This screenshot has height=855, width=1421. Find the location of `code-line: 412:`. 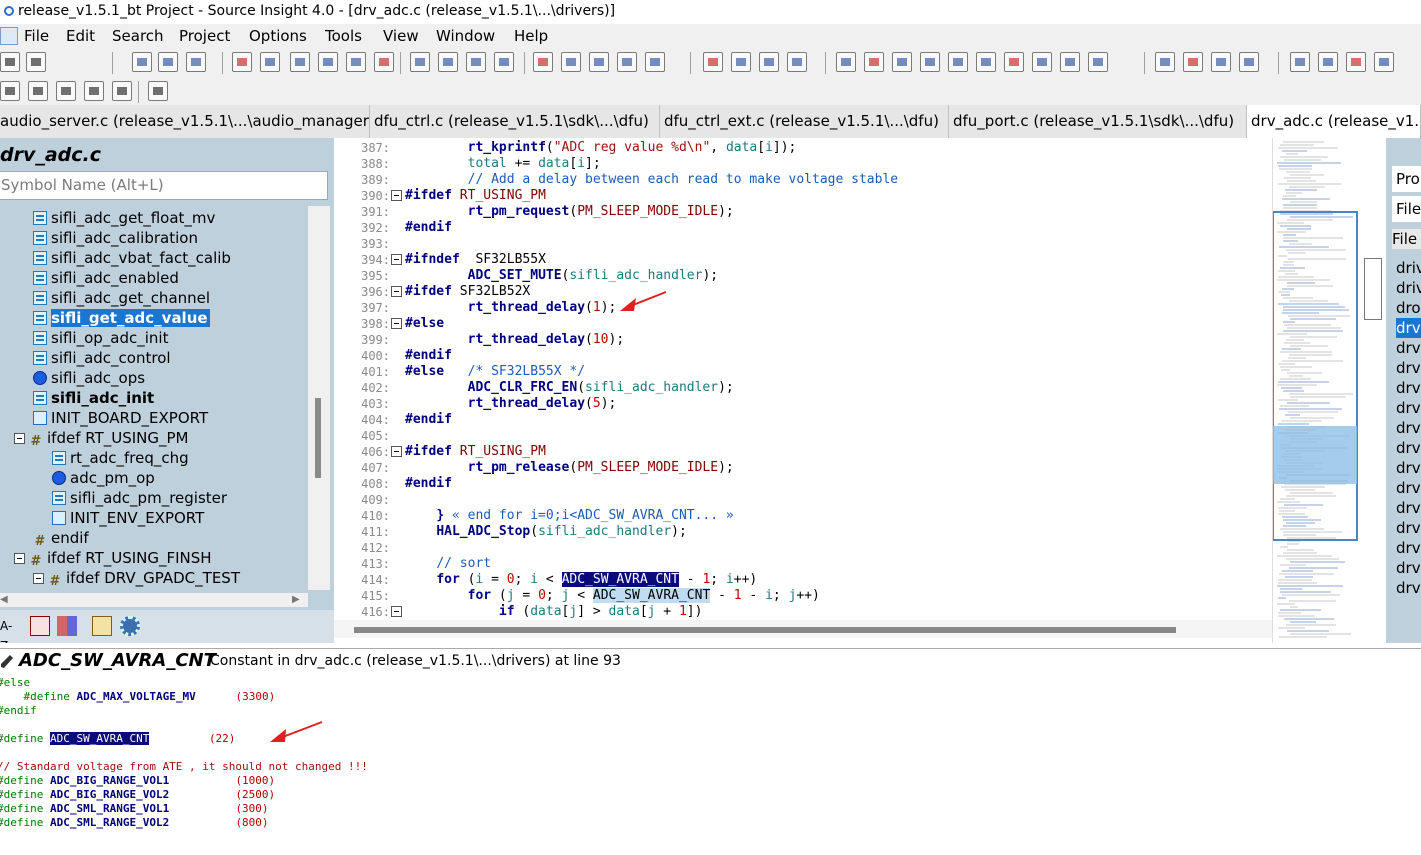

code-line: 412: is located at coordinates (804, 548).